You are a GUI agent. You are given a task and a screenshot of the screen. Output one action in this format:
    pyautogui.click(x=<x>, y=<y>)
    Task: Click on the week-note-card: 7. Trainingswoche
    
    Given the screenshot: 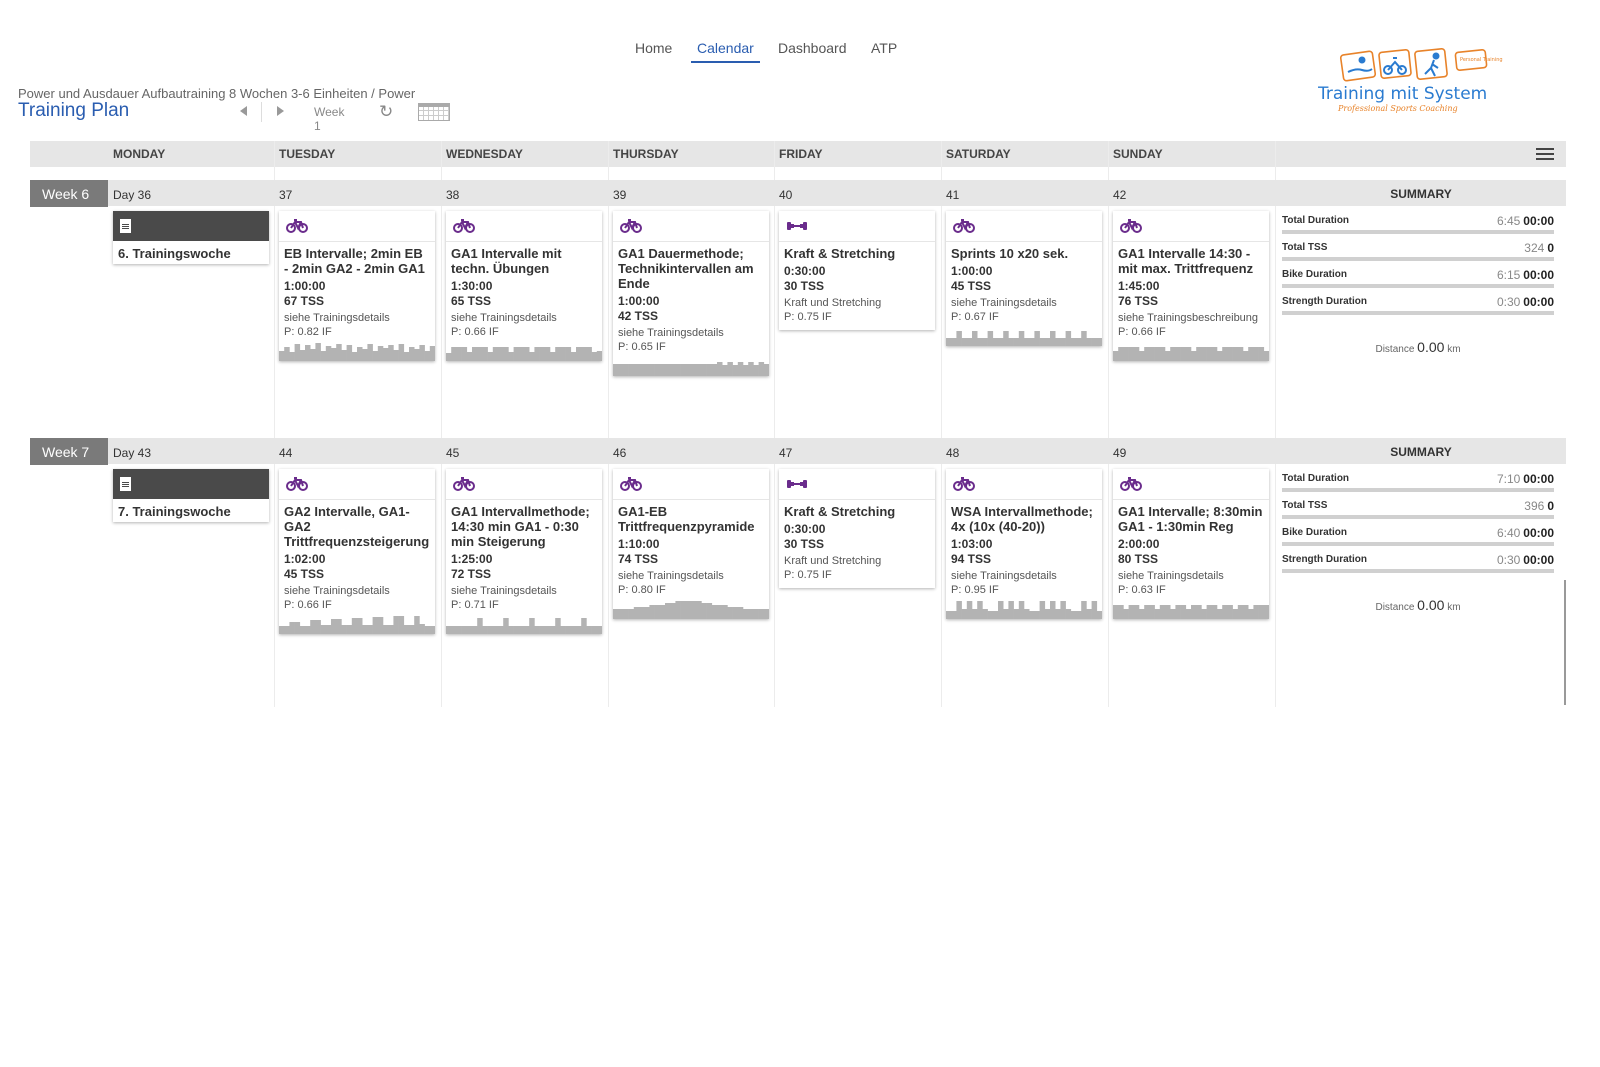 What is the action you would take?
    pyautogui.click(x=191, y=495)
    